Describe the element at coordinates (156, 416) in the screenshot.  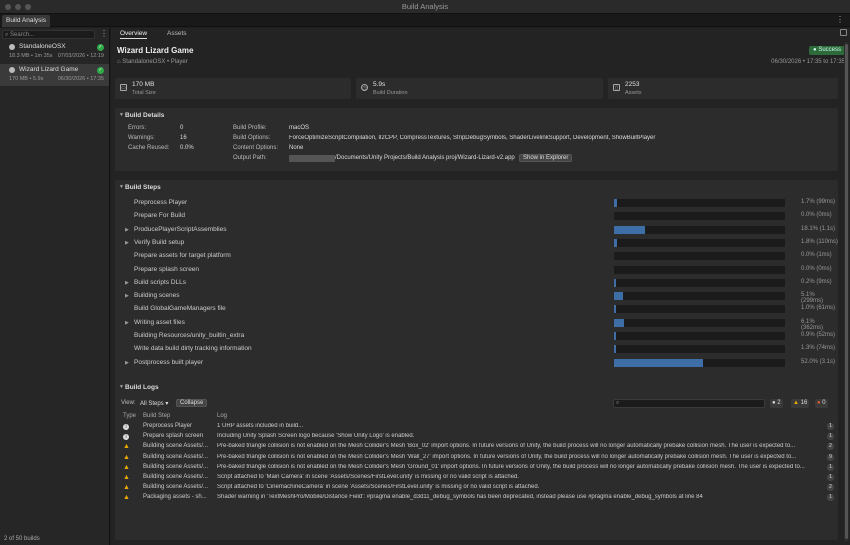
I see `column-header-step: Build Step` at that location.